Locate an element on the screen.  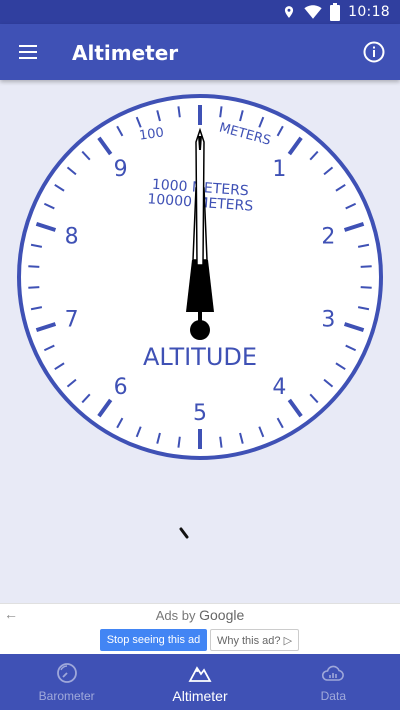
hand-100-base is located at coordinates (200, 288).